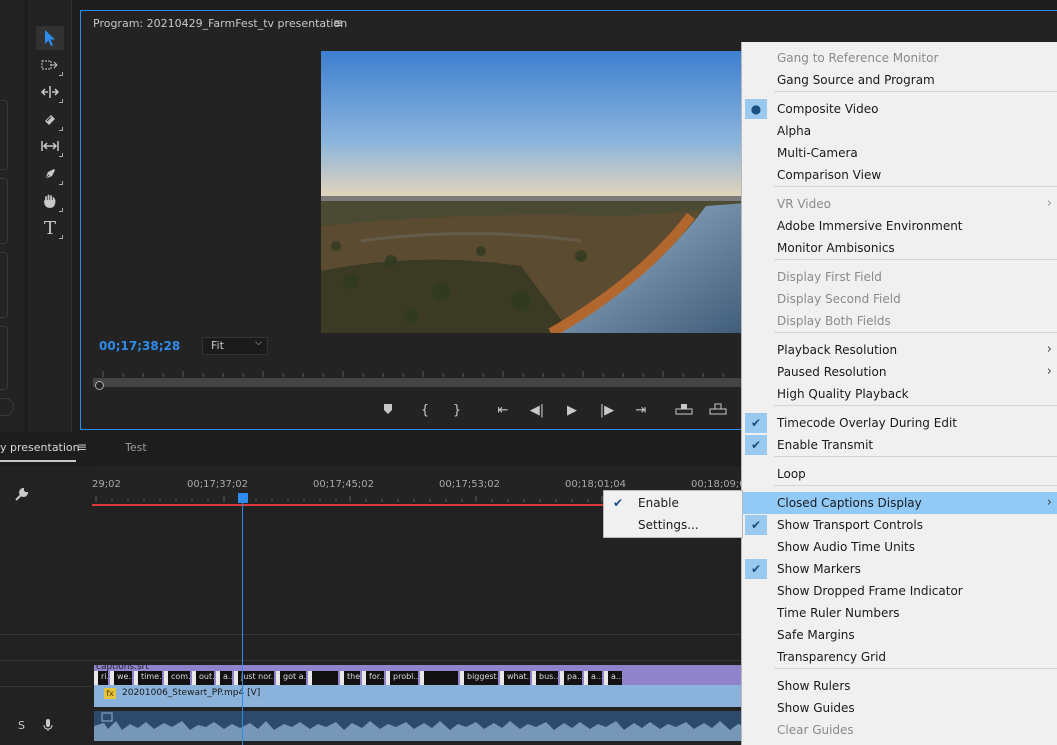 The image size is (1057, 745). What do you see at coordinates (99, 385) in the screenshot?
I see `monitor-playhead-handle` at bounding box center [99, 385].